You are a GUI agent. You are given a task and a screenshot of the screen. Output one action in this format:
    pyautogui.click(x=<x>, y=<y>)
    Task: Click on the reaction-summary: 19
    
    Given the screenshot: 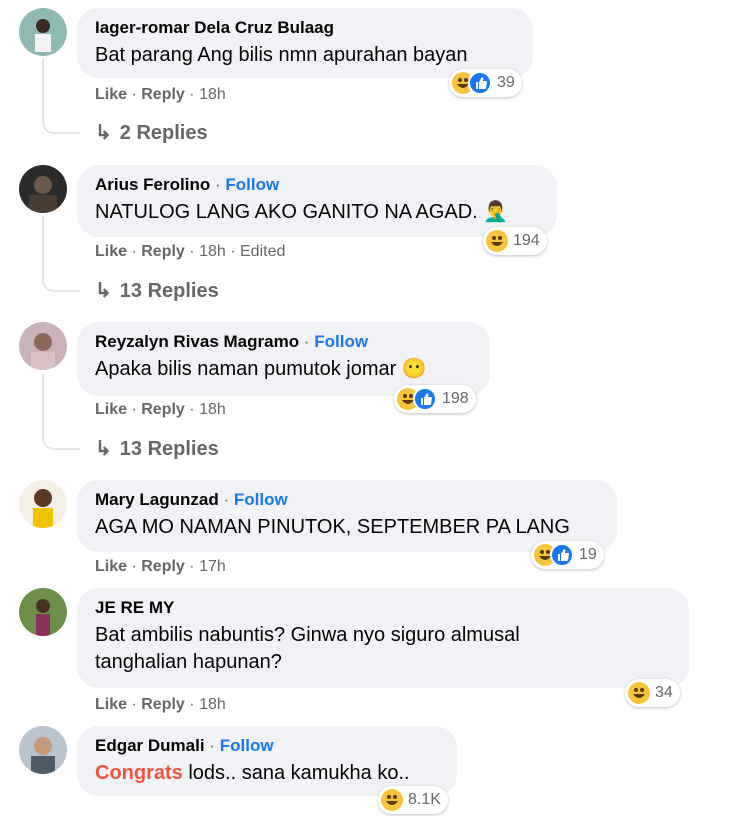 What is the action you would take?
    pyautogui.click(x=567, y=555)
    